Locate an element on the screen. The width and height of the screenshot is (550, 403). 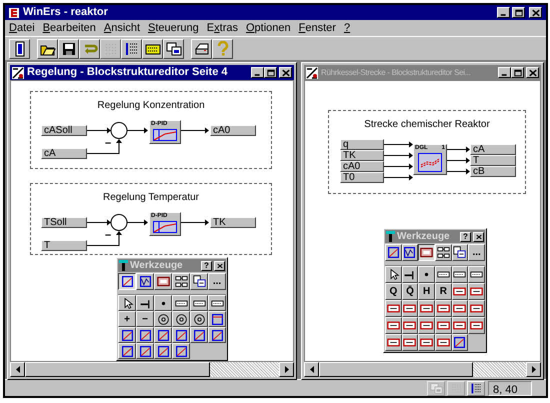
tool-button: Q̄ is located at coordinates (410, 291).